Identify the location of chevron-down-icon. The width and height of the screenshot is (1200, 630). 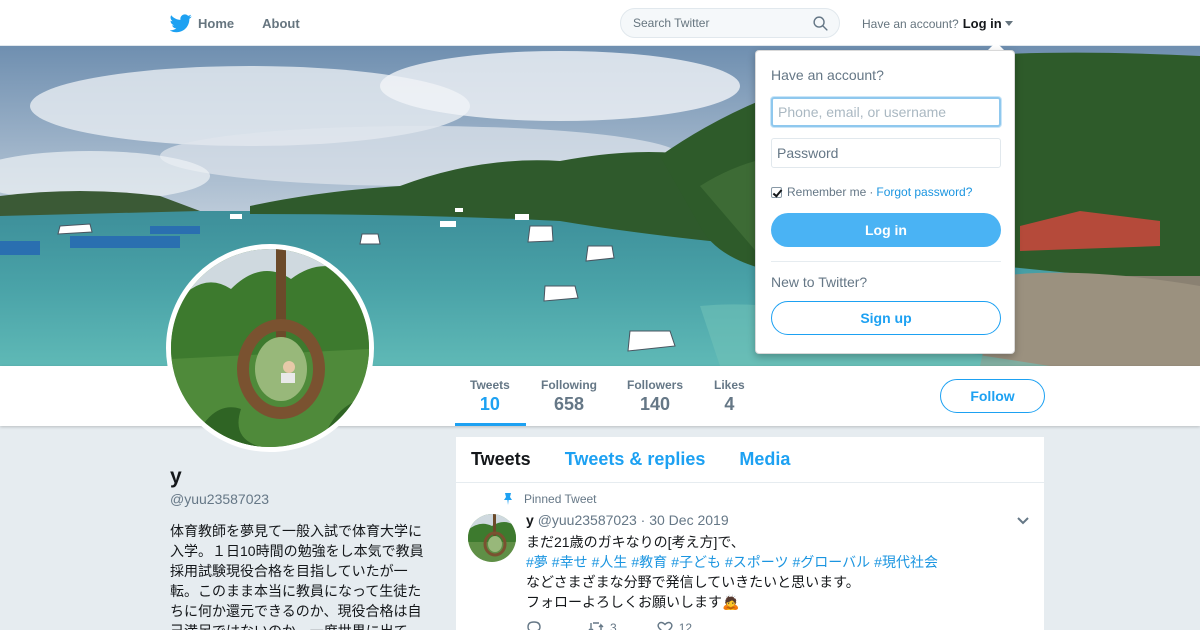
(1023, 521).